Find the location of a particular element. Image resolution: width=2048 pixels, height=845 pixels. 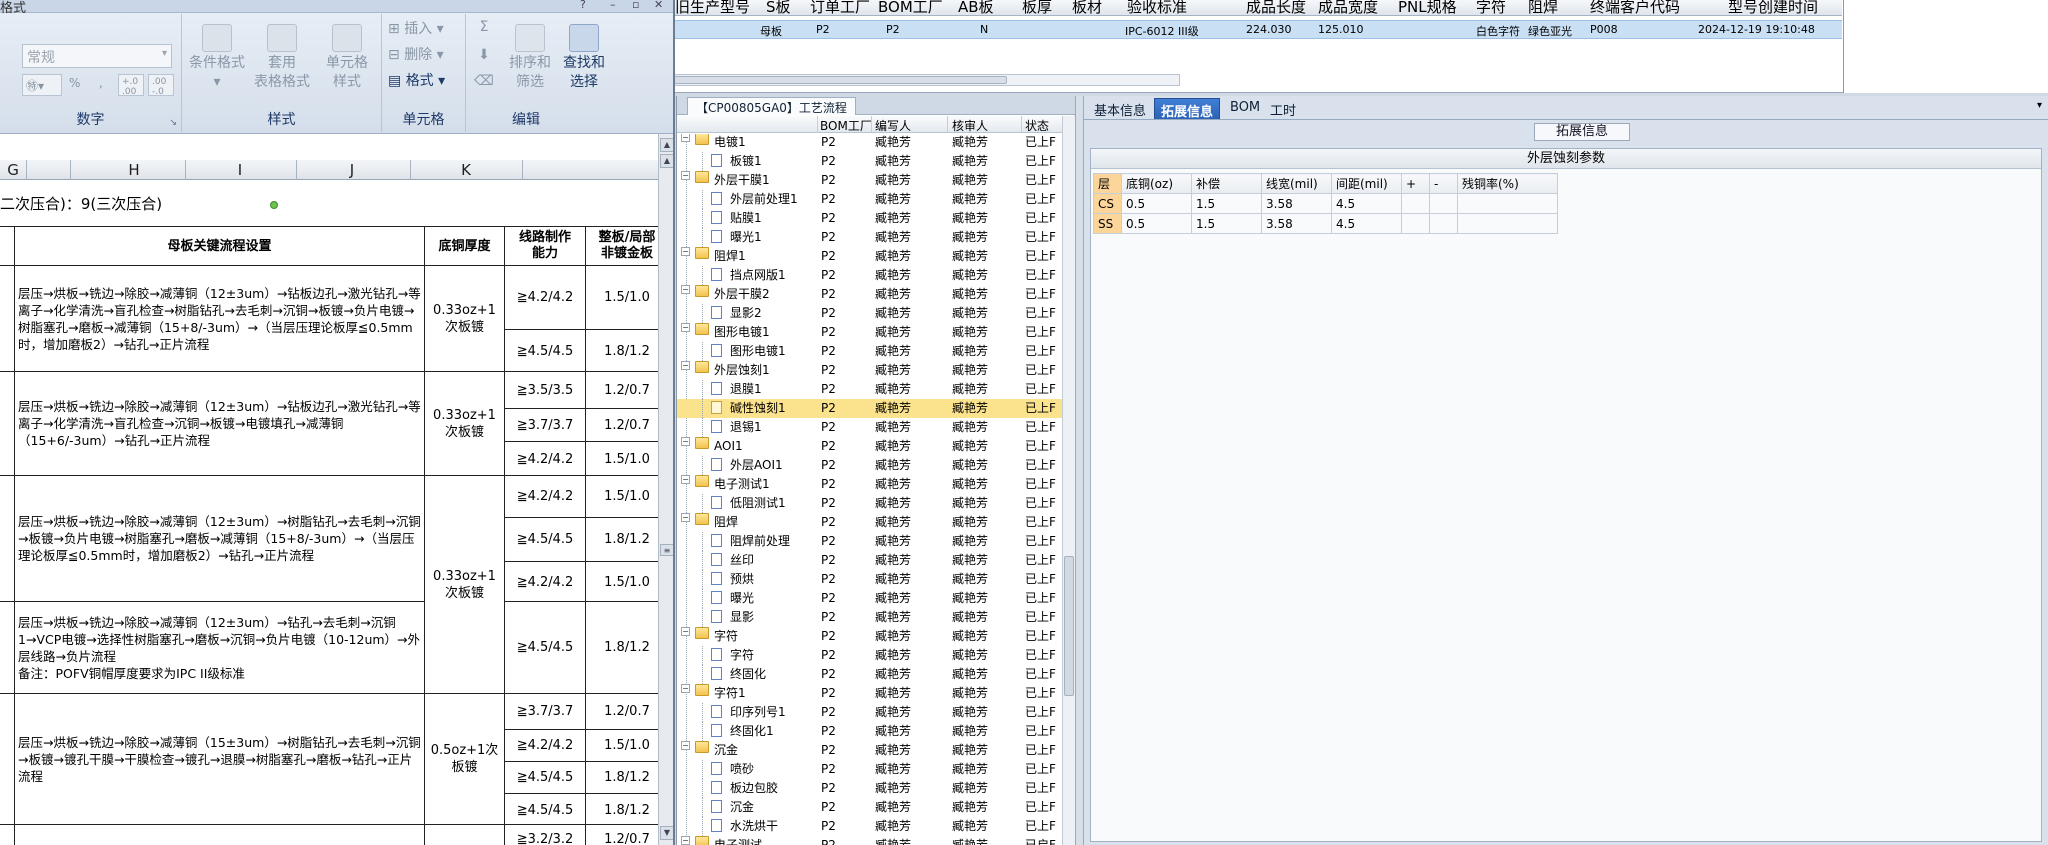

column-label: G is located at coordinates (13, 170).